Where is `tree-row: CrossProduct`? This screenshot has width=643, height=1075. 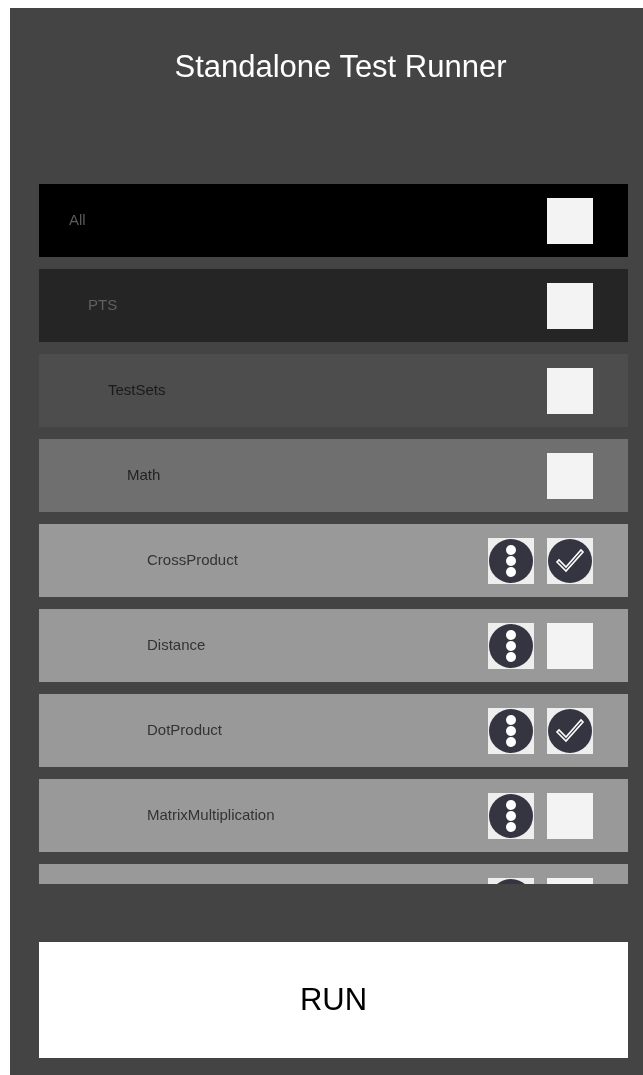
tree-row: CrossProduct is located at coordinates (333, 560).